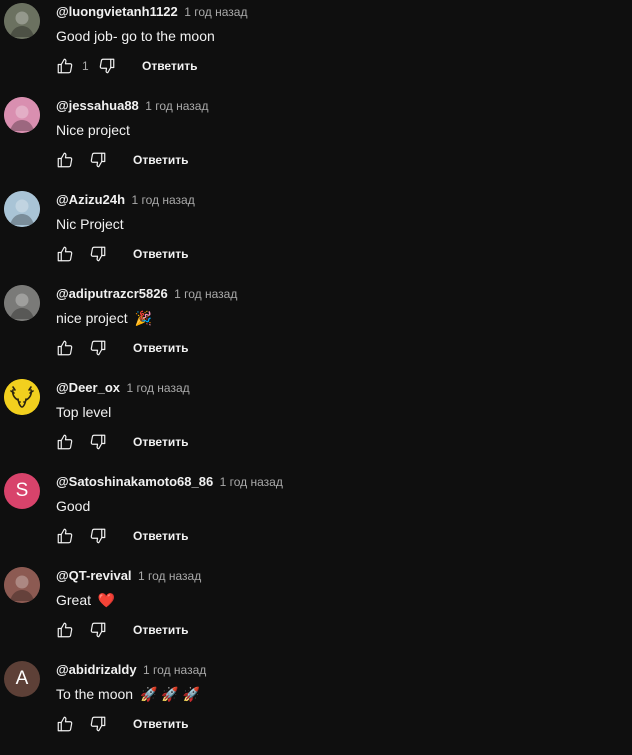  I want to click on comment-text: Nic Project, so click(90, 224).